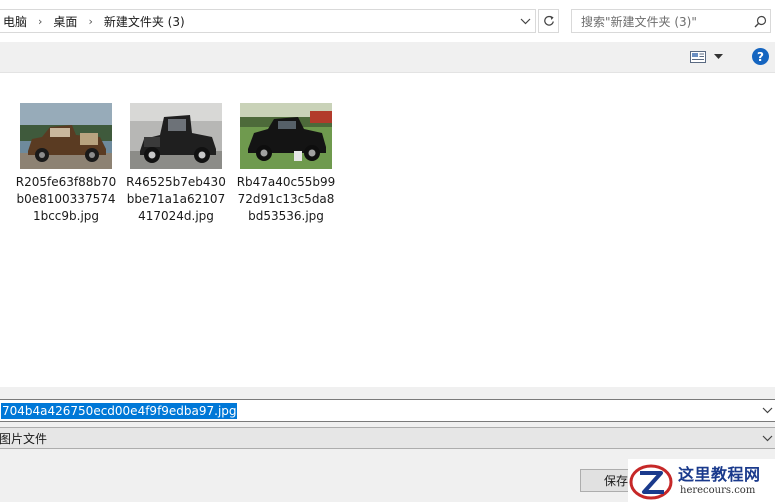 The image size is (775, 502). I want to click on breadcrumb-item-computer: 电脑, so click(15, 21).